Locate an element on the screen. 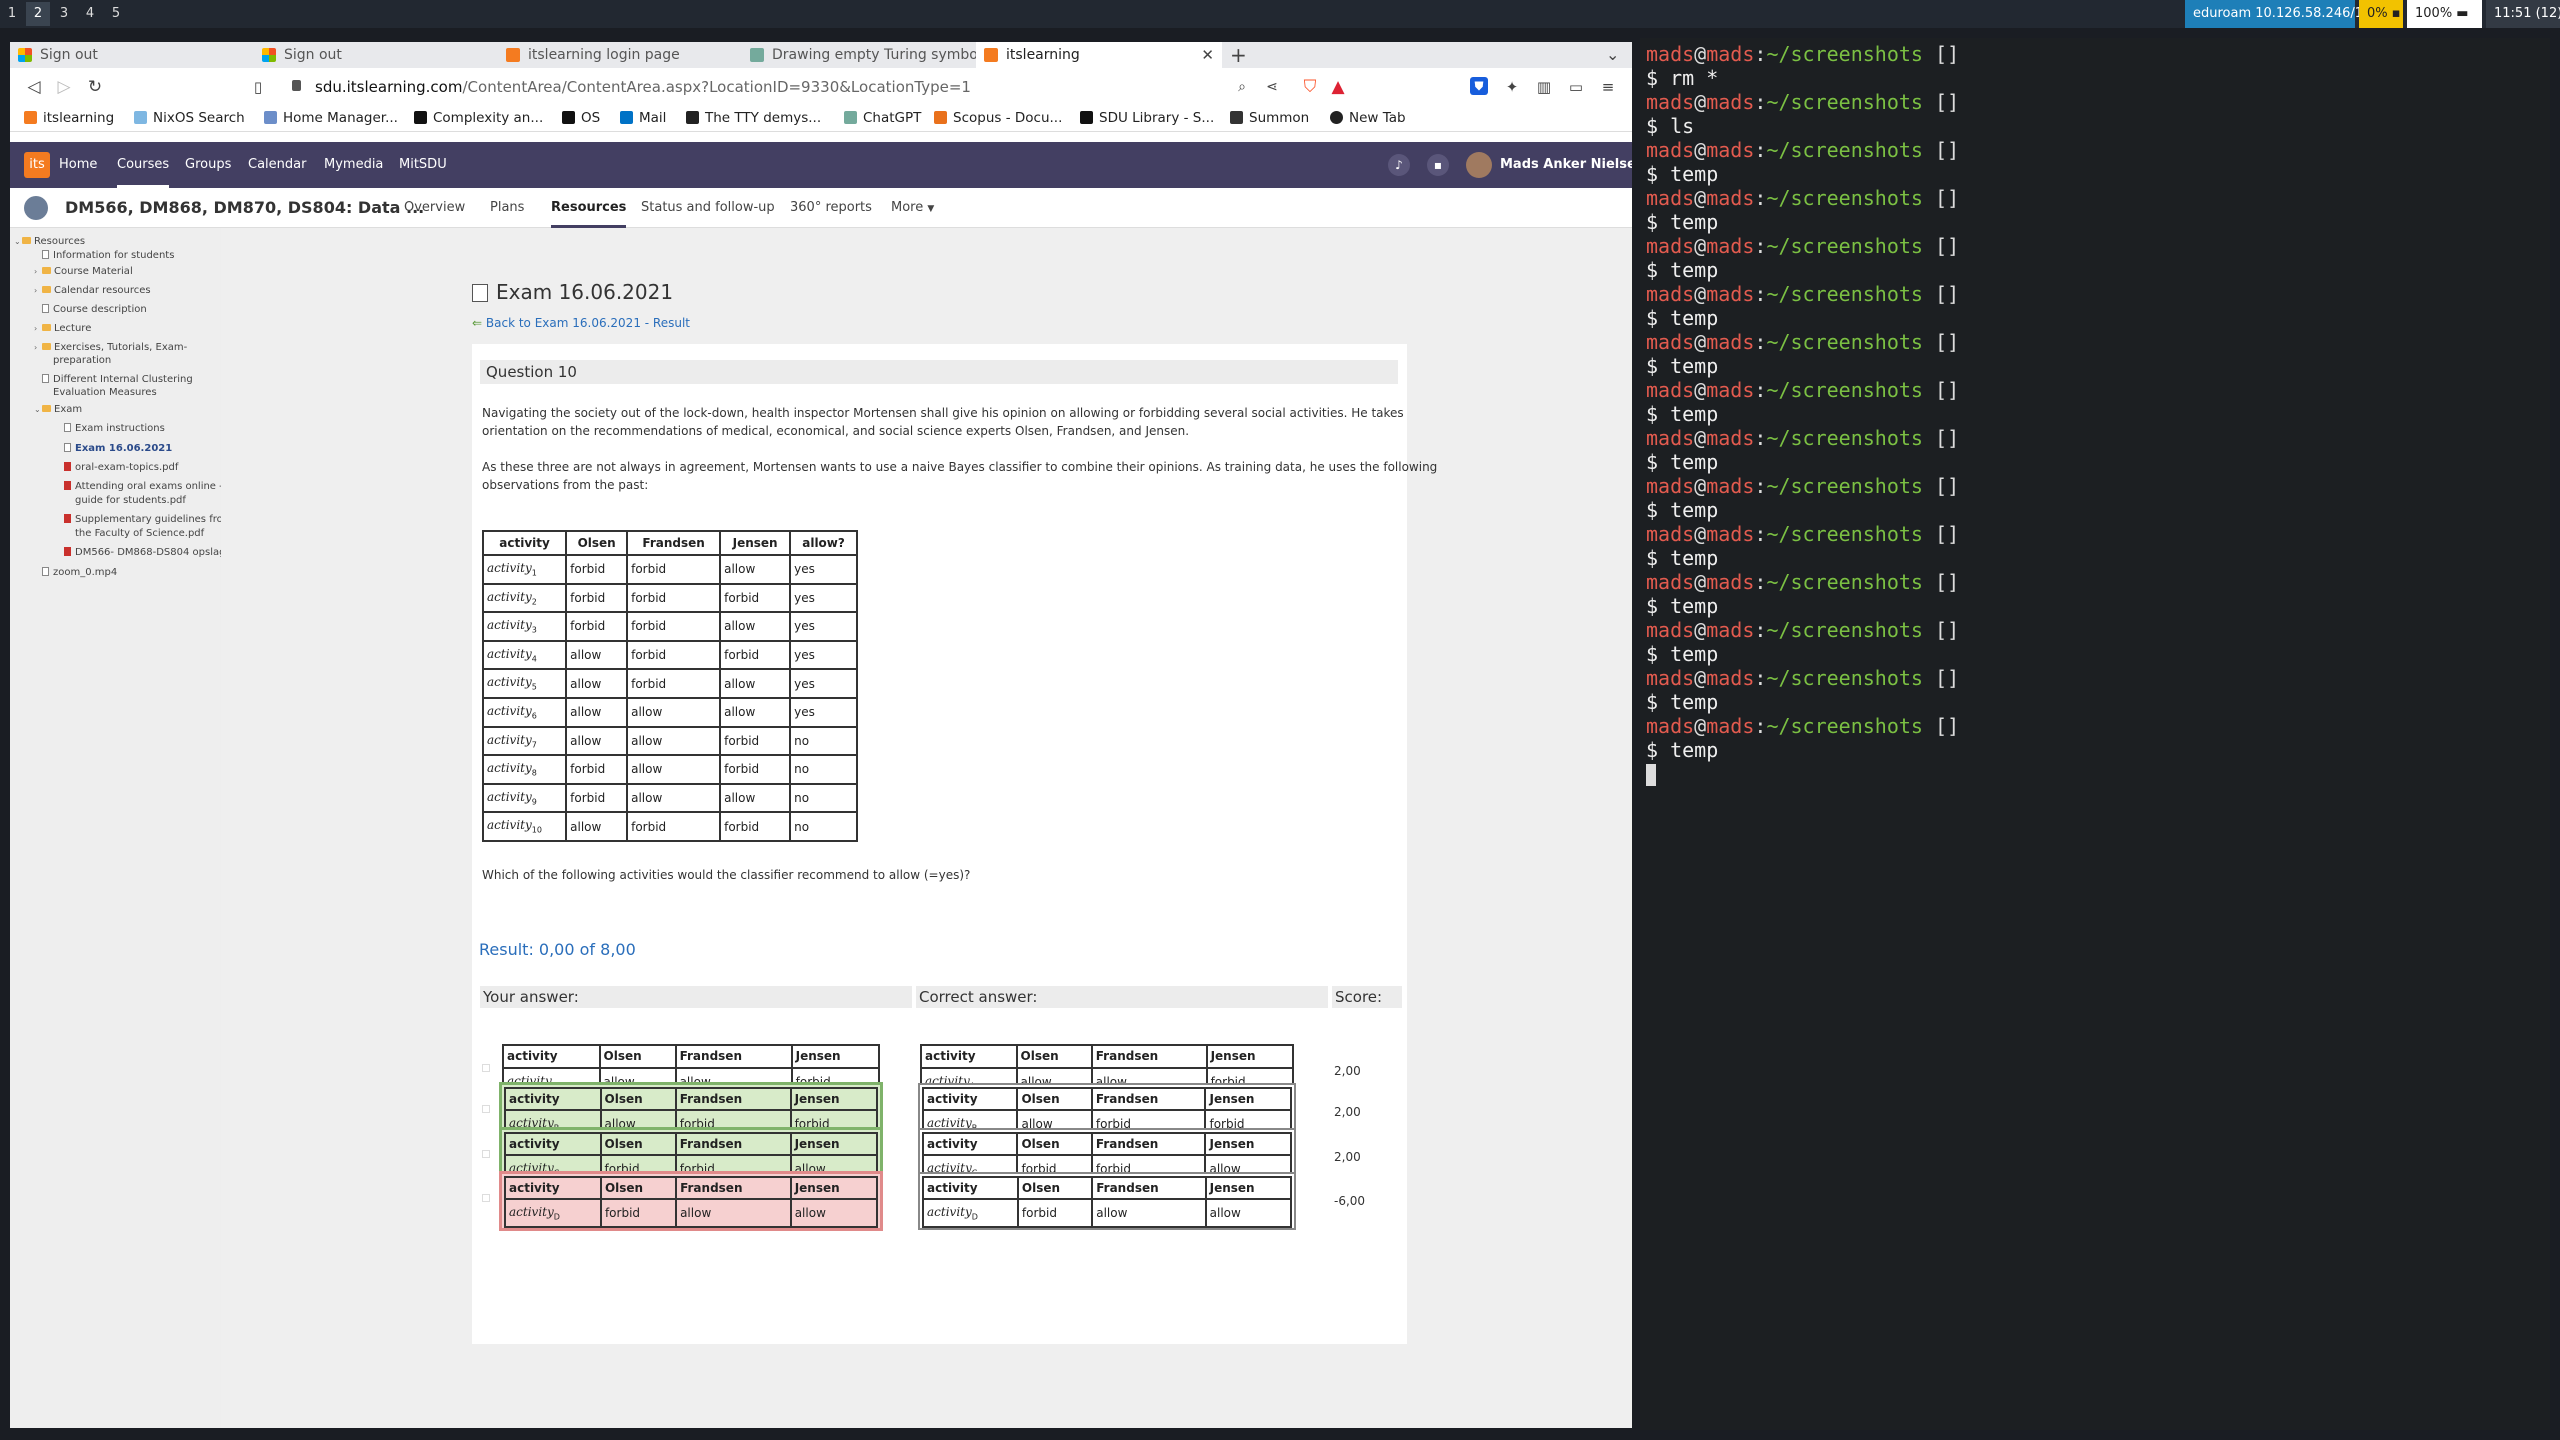  folder-icon is located at coordinates (46, 327).